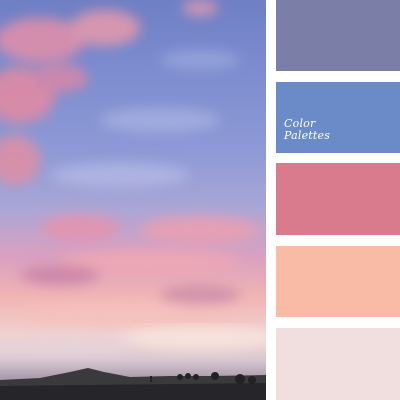 This screenshot has width=400, height=400. Describe the element at coordinates (338, 35) in the screenshot. I see `swatch-slate-purple` at that location.